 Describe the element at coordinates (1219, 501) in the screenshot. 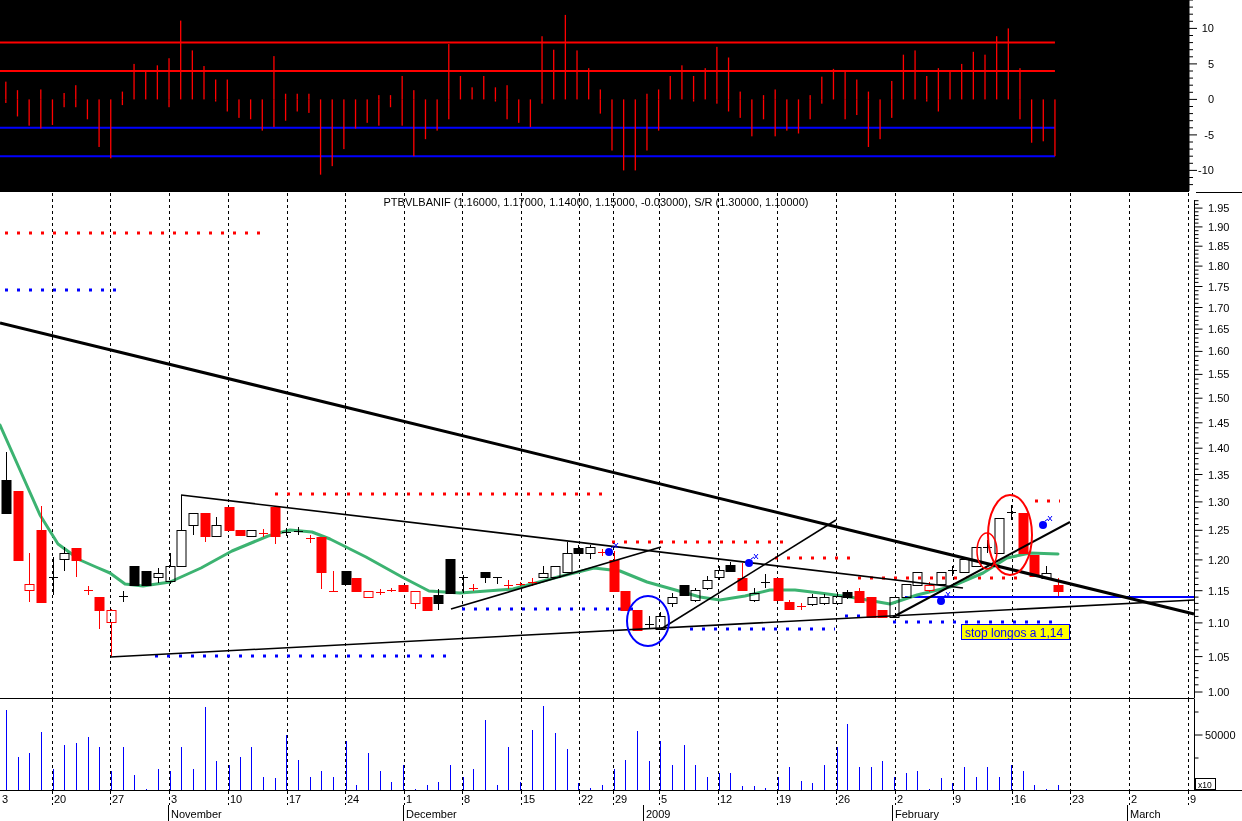

I see `axis-label: 1.30` at that location.